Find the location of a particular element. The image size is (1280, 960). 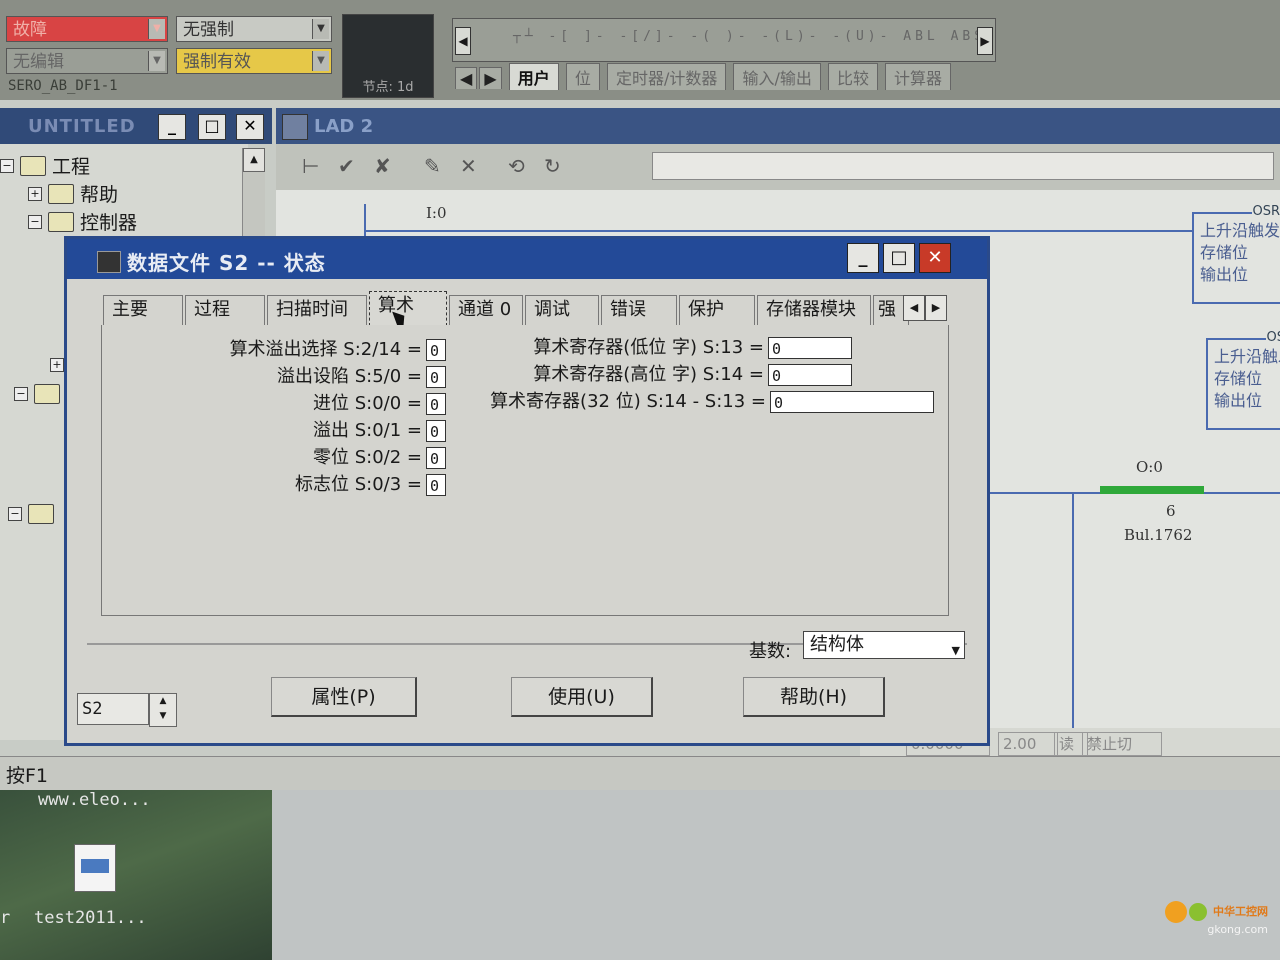

tree-item-controller: − 控制器 is located at coordinates (82, 221).